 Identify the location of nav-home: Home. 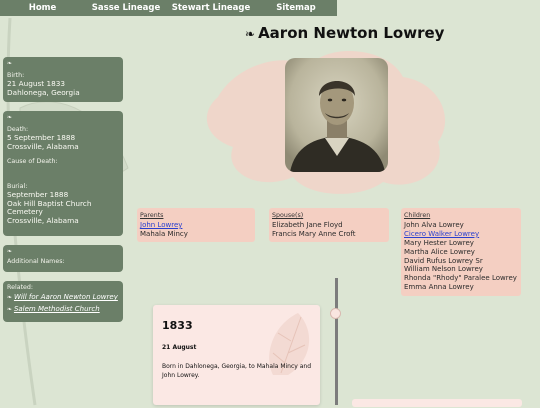
(42, 8).